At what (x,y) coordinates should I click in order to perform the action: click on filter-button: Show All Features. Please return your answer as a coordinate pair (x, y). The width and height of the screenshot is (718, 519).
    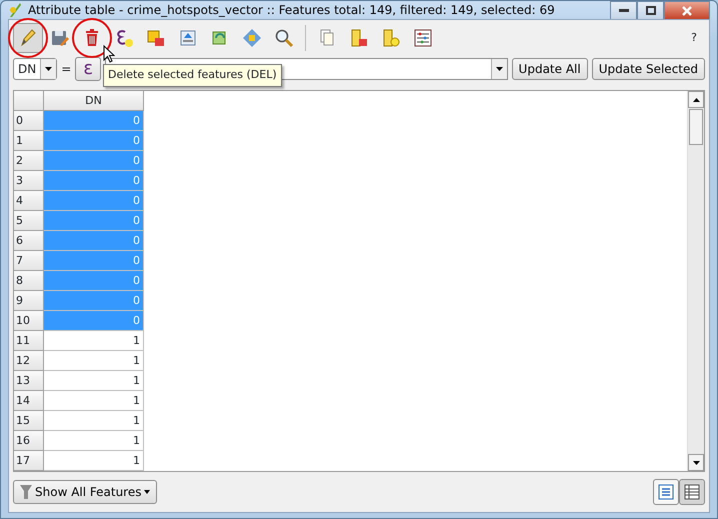
    Looking at the image, I should click on (85, 492).